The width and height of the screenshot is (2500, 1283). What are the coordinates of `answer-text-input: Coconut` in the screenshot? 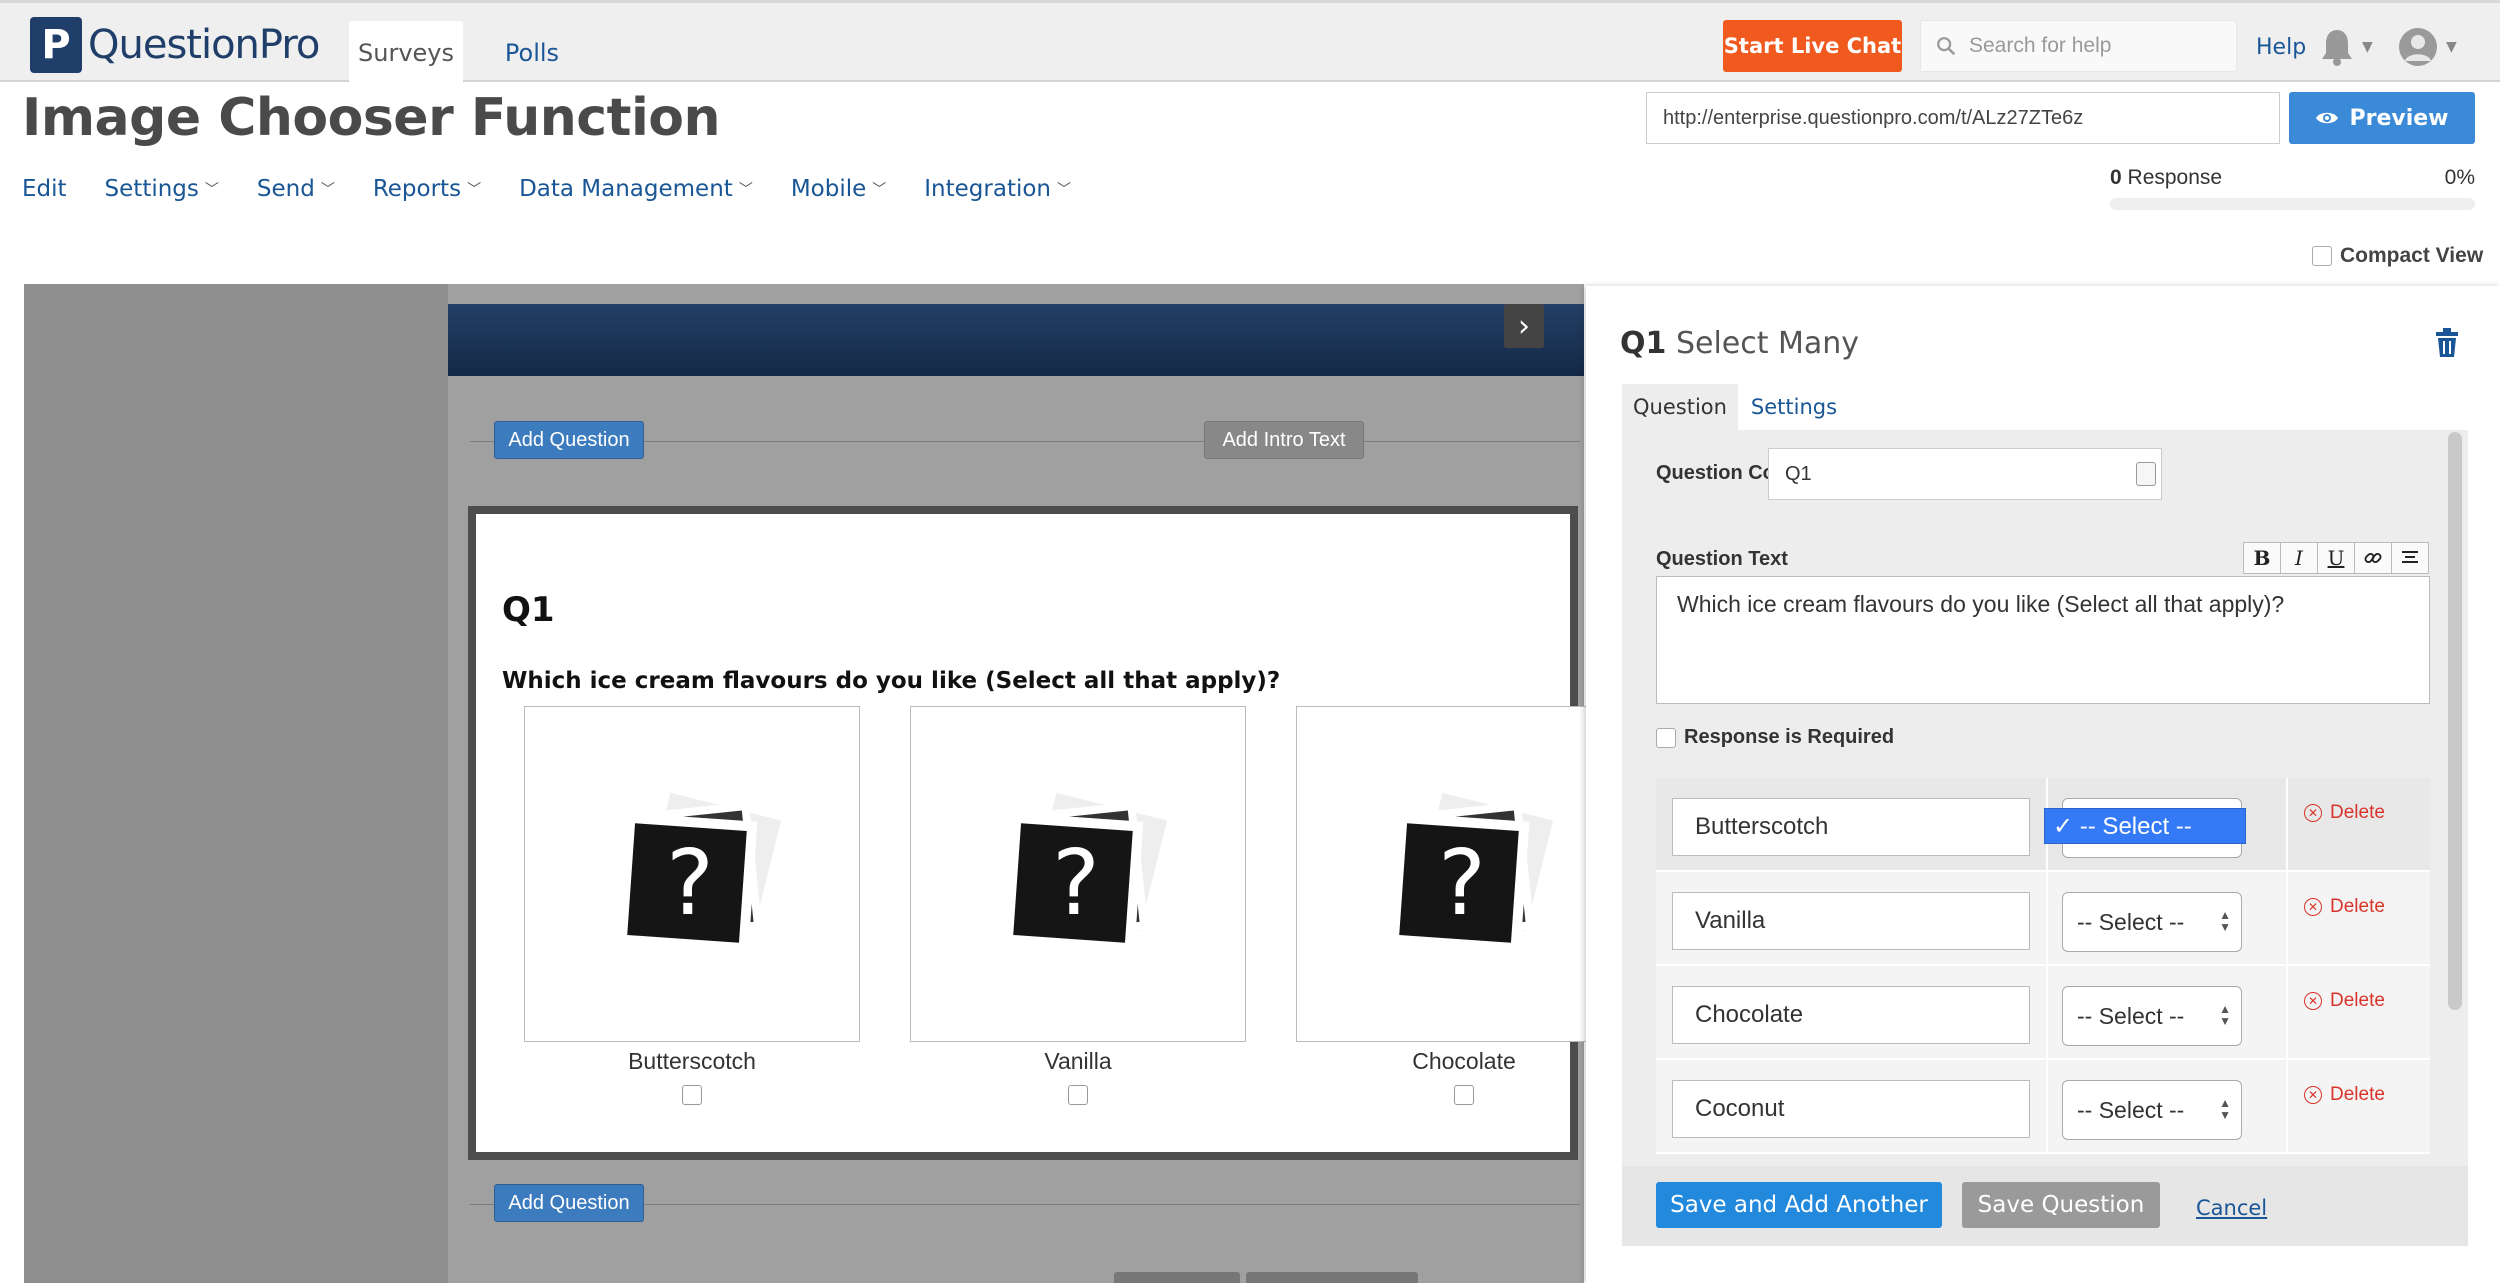 It's located at (1851, 1109).